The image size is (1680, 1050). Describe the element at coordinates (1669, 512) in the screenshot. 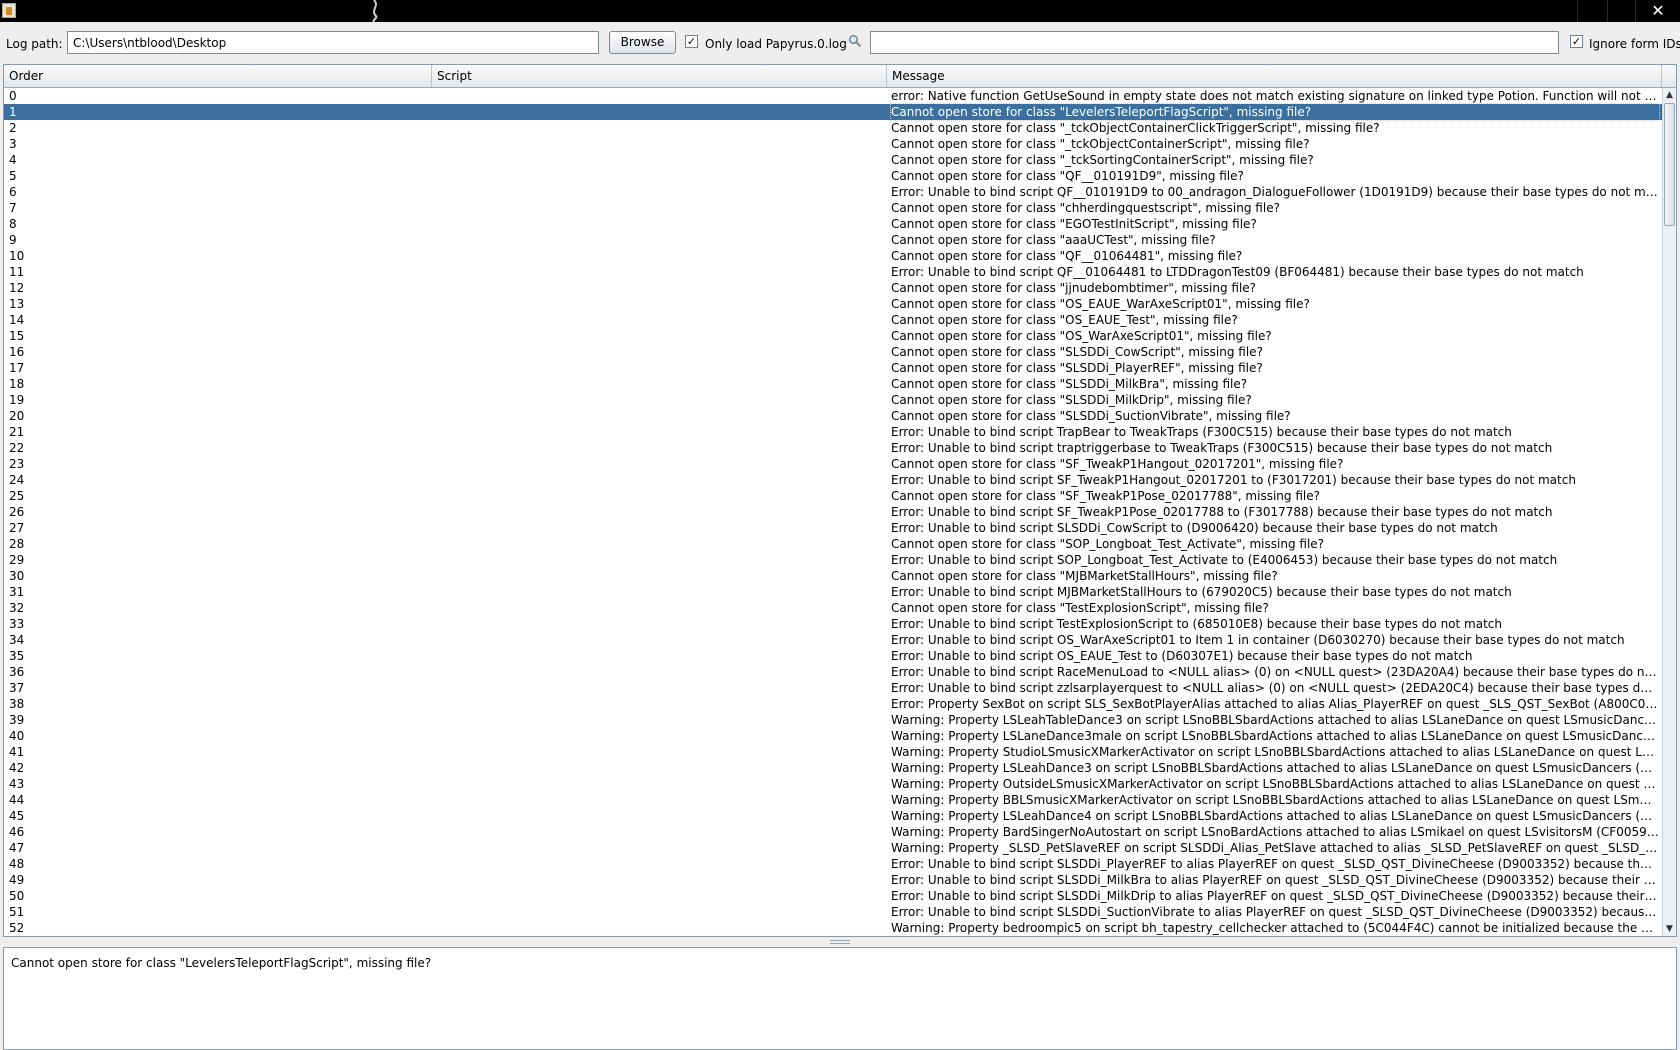

I see `vertical-scrollbar: ▲ ▼` at that location.